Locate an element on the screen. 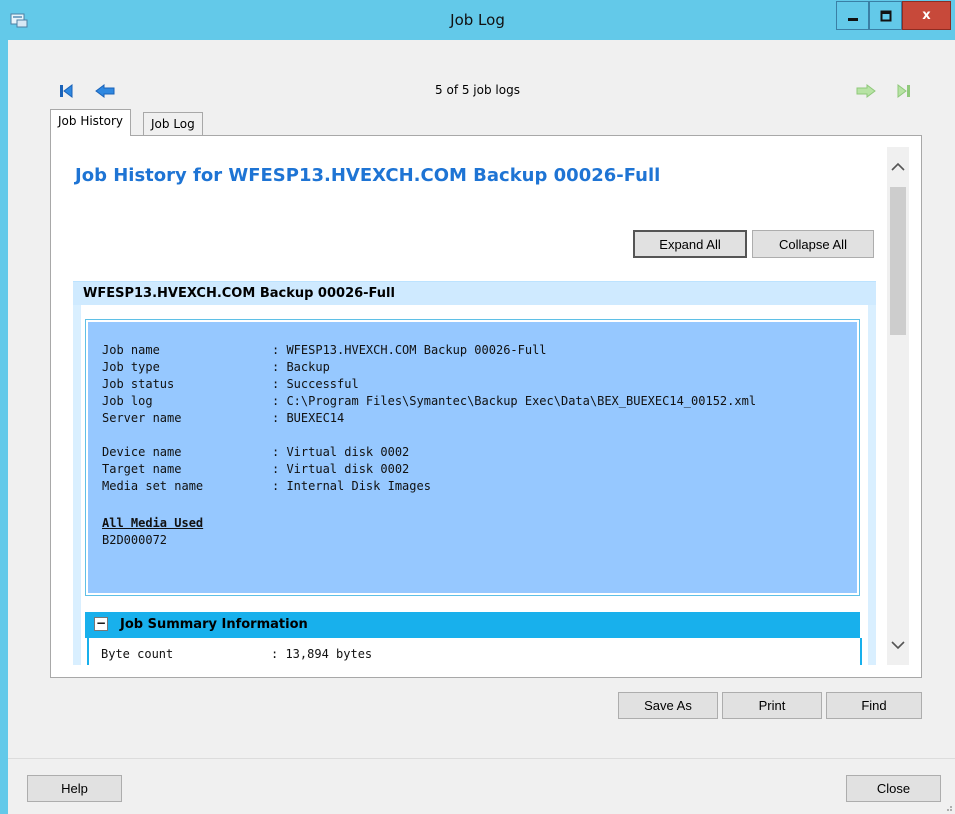 The width and height of the screenshot is (955, 814). print-button: Print is located at coordinates (772, 705).